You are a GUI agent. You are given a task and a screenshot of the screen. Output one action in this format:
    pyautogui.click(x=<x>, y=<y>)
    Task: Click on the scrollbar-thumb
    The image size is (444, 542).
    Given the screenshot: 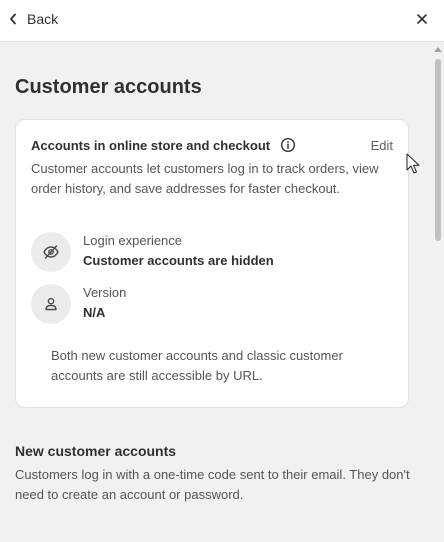 What is the action you would take?
    pyautogui.click(x=438, y=150)
    